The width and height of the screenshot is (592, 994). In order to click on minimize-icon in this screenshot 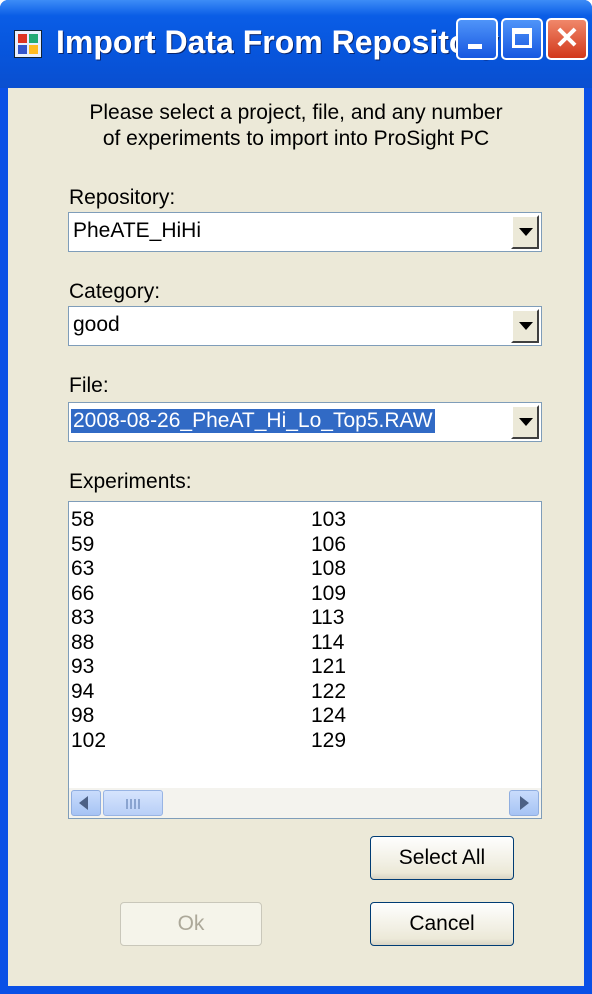, I will do `click(475, 46)`.